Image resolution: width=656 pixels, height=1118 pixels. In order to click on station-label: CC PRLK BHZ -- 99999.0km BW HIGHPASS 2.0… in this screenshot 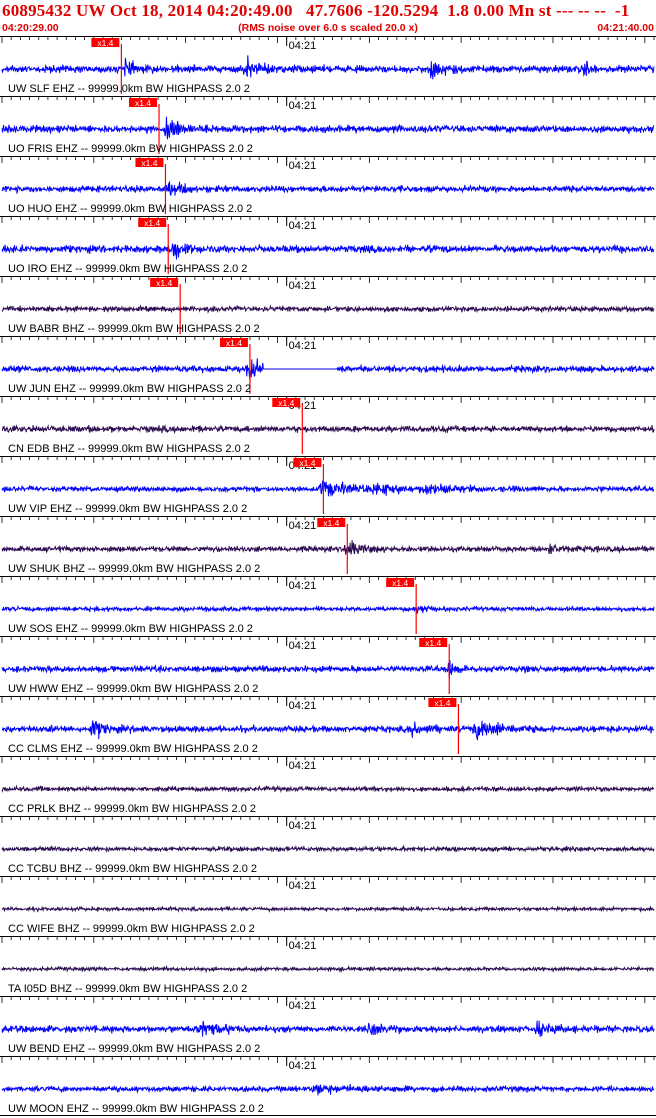, I will do `click(132, 809)`.